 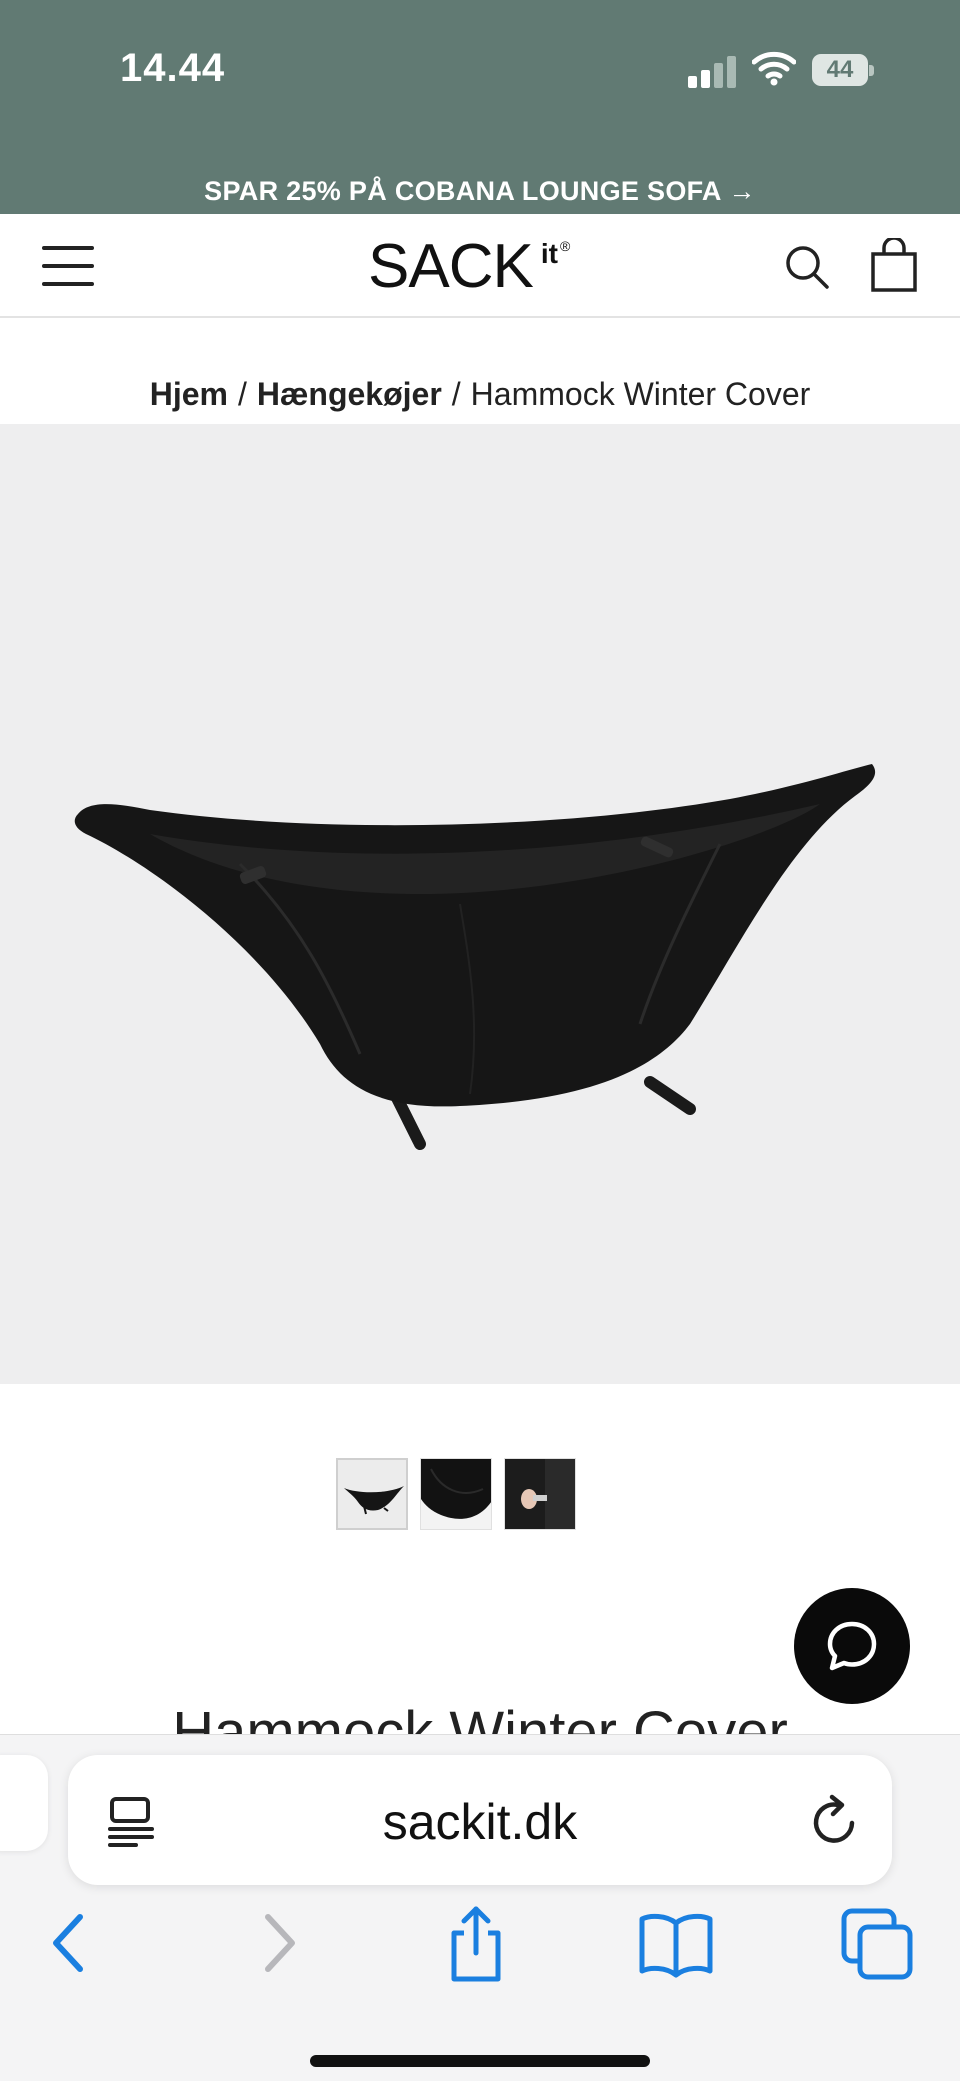 I want to click on logo-suffix: it, so click(x=549, y=253).